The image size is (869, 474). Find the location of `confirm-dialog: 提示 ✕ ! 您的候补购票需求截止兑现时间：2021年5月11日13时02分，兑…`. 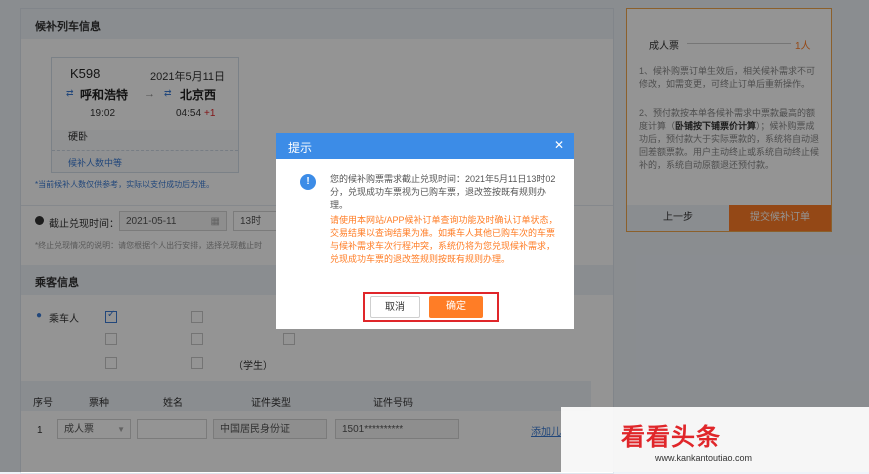

confirm-dialog: 提示 ✕ ! 您的候补购票需求截止兑现时间：2021年5月11日13时02分，兑… is located at coordinates (425, 231).